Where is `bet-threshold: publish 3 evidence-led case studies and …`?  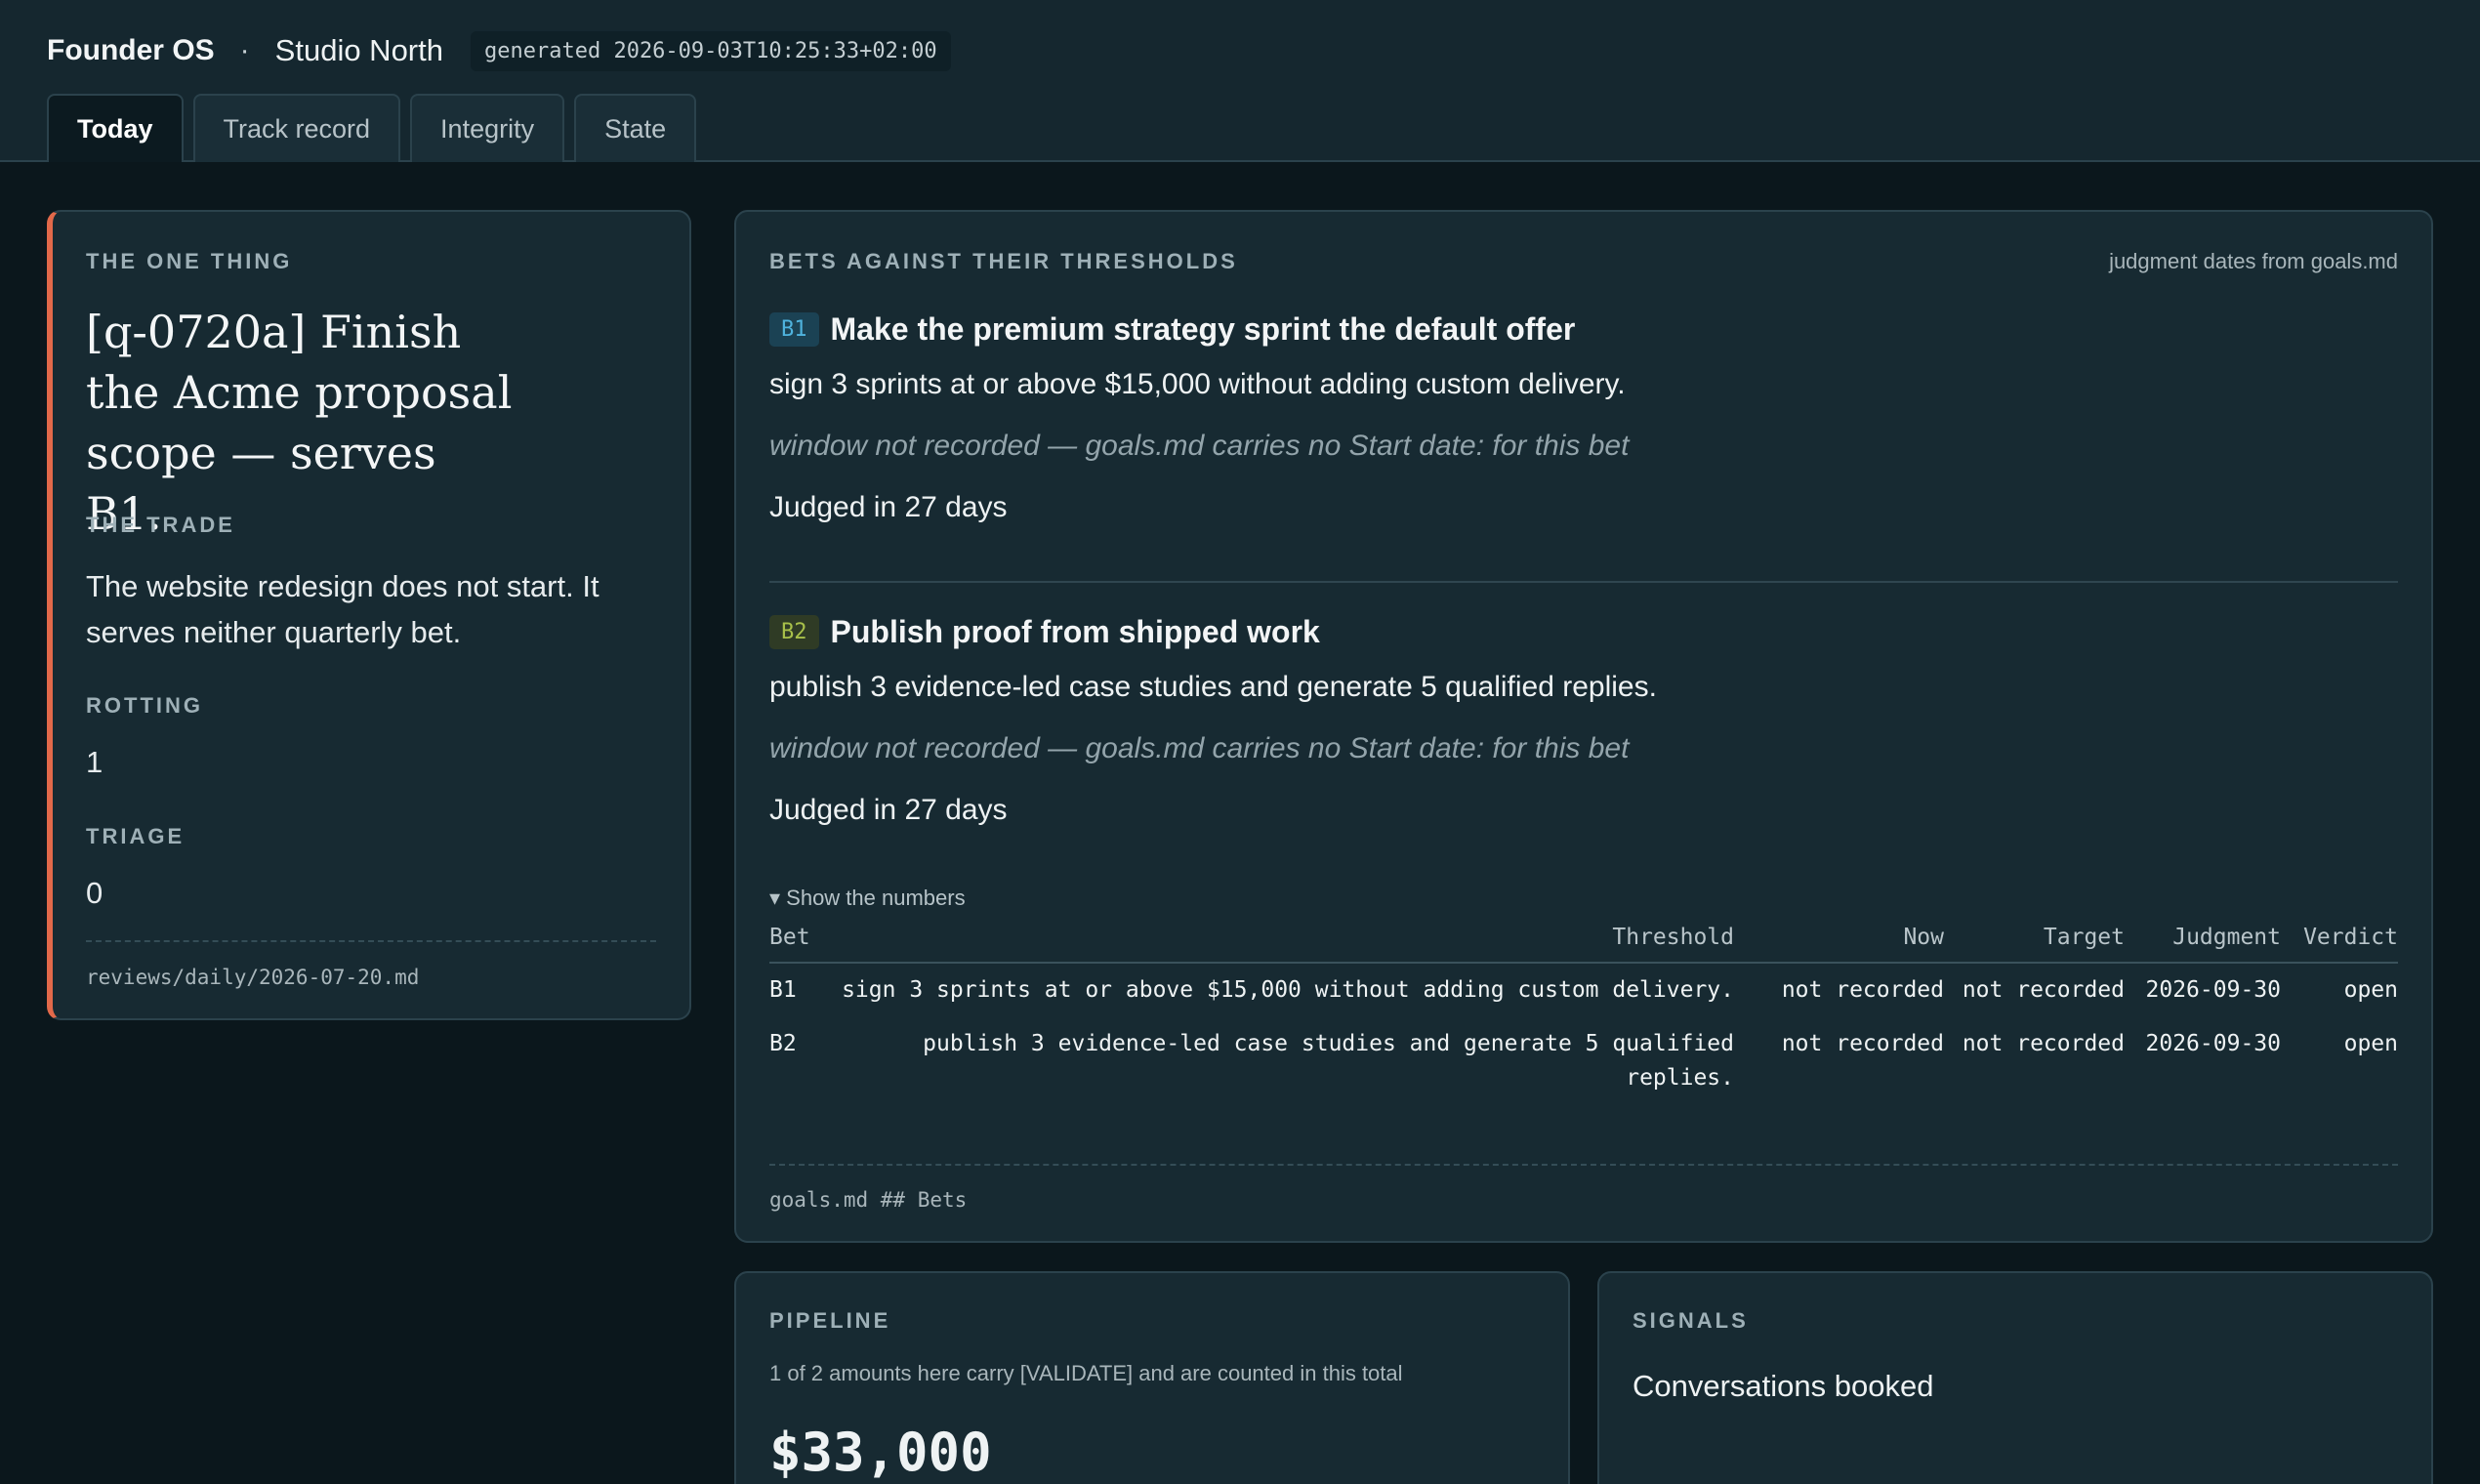
bet-threshold: publish 3 evidence-led case studies and … is located at coordinates (1213, 687).